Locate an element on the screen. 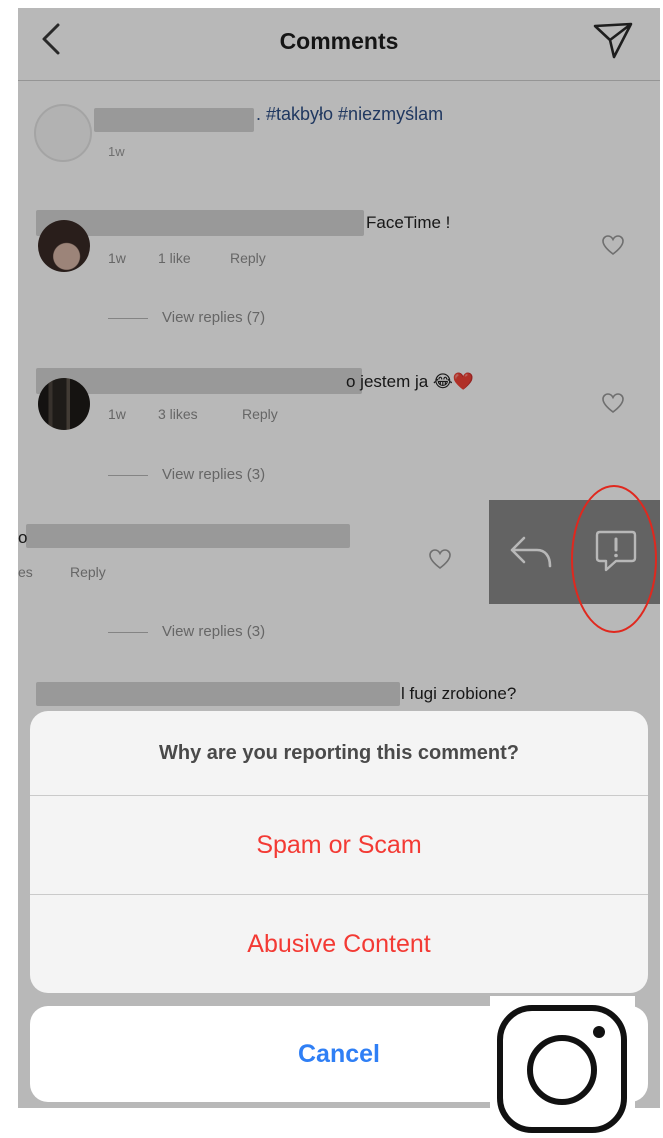  sheet-title: Why are you reporting this comment? is located at coordinates (339, 753).